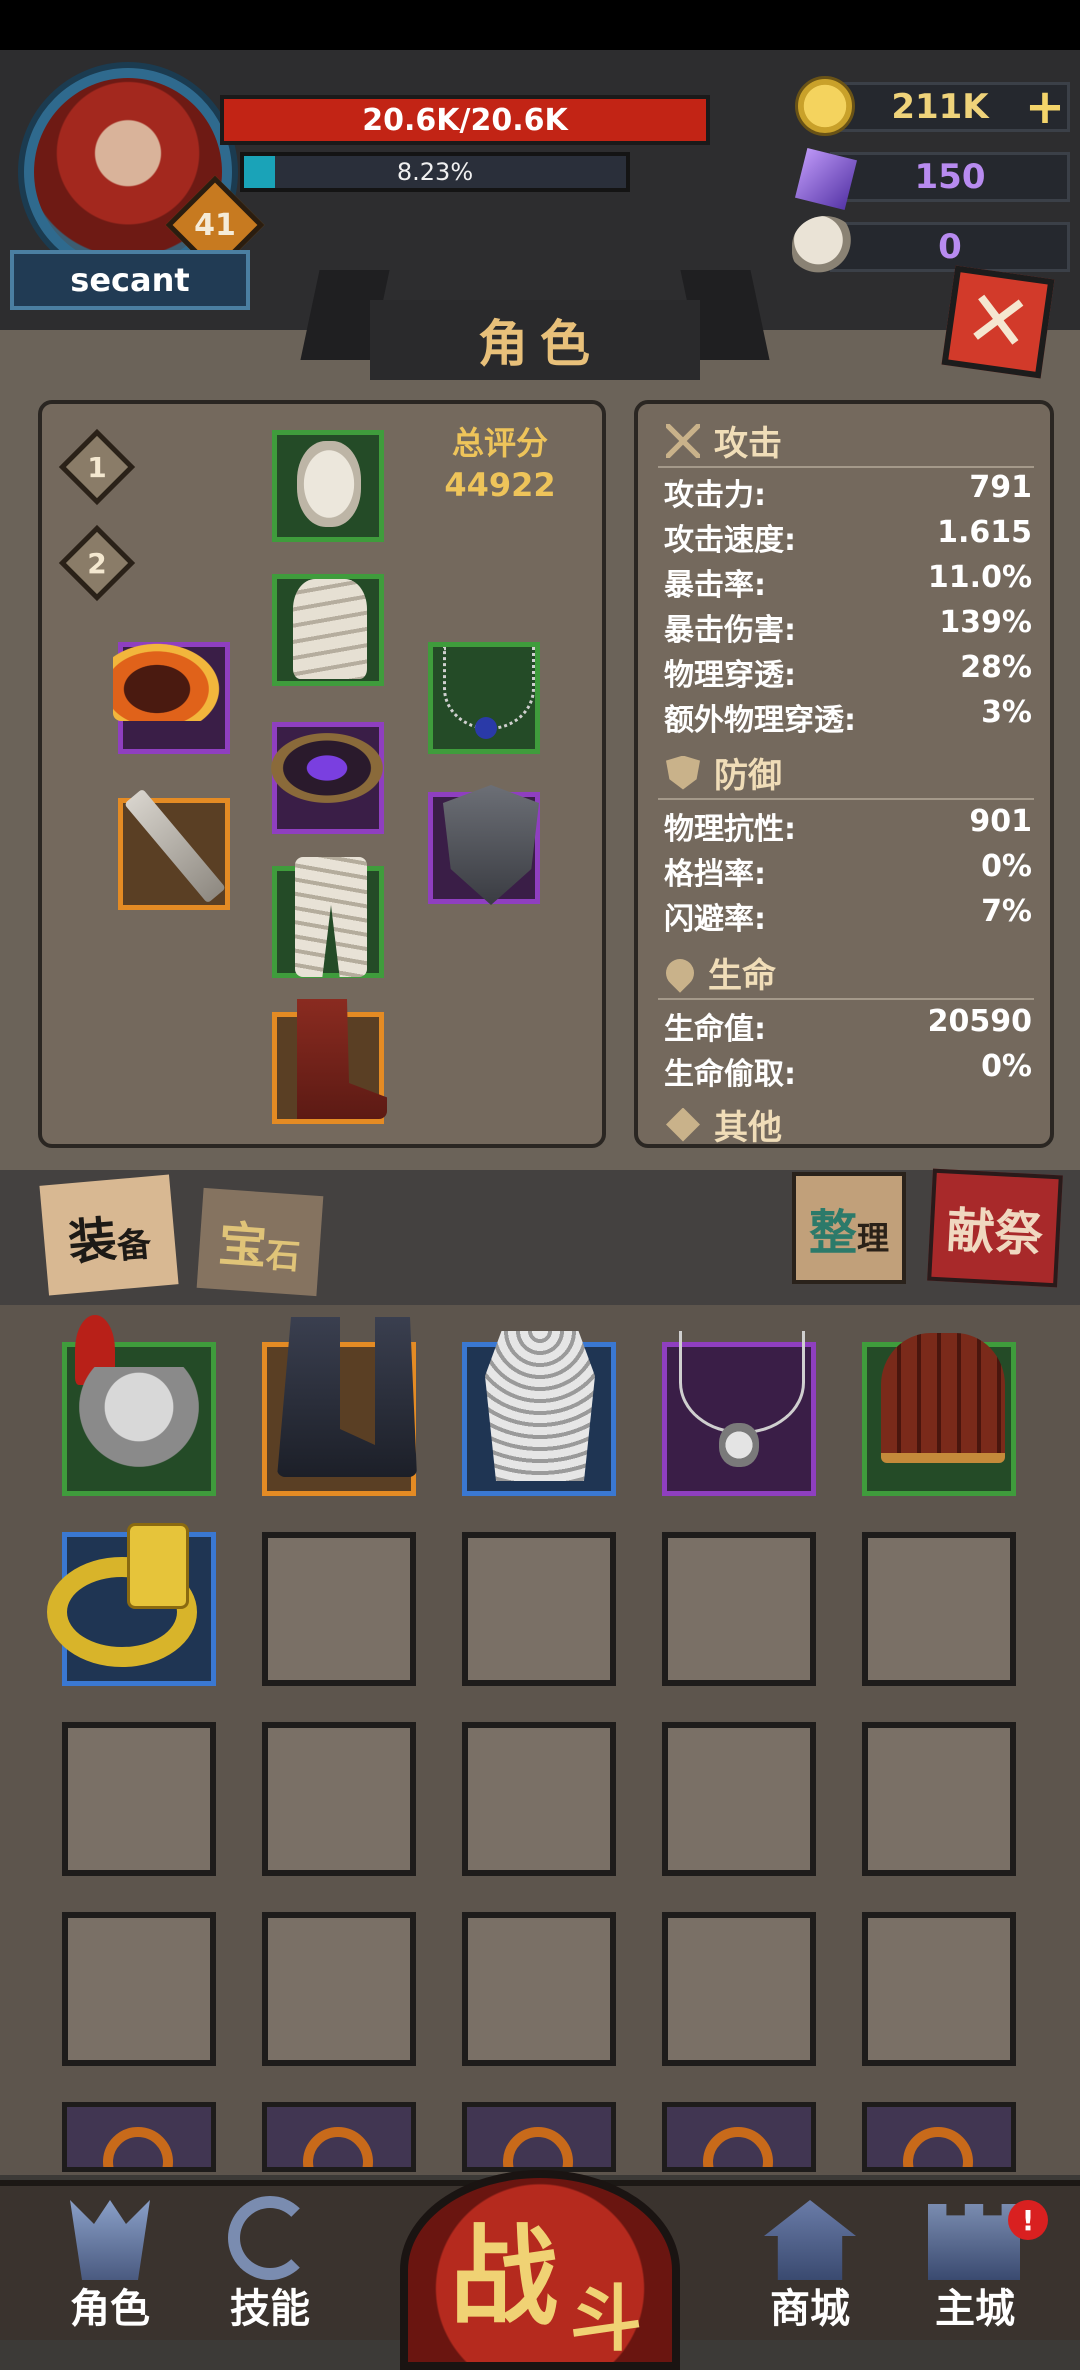  What do you see at coordinates (848, 672) in the screenshot?
I see `stat-row: 物理穿透: 28%` at bounding box center [848, 672].